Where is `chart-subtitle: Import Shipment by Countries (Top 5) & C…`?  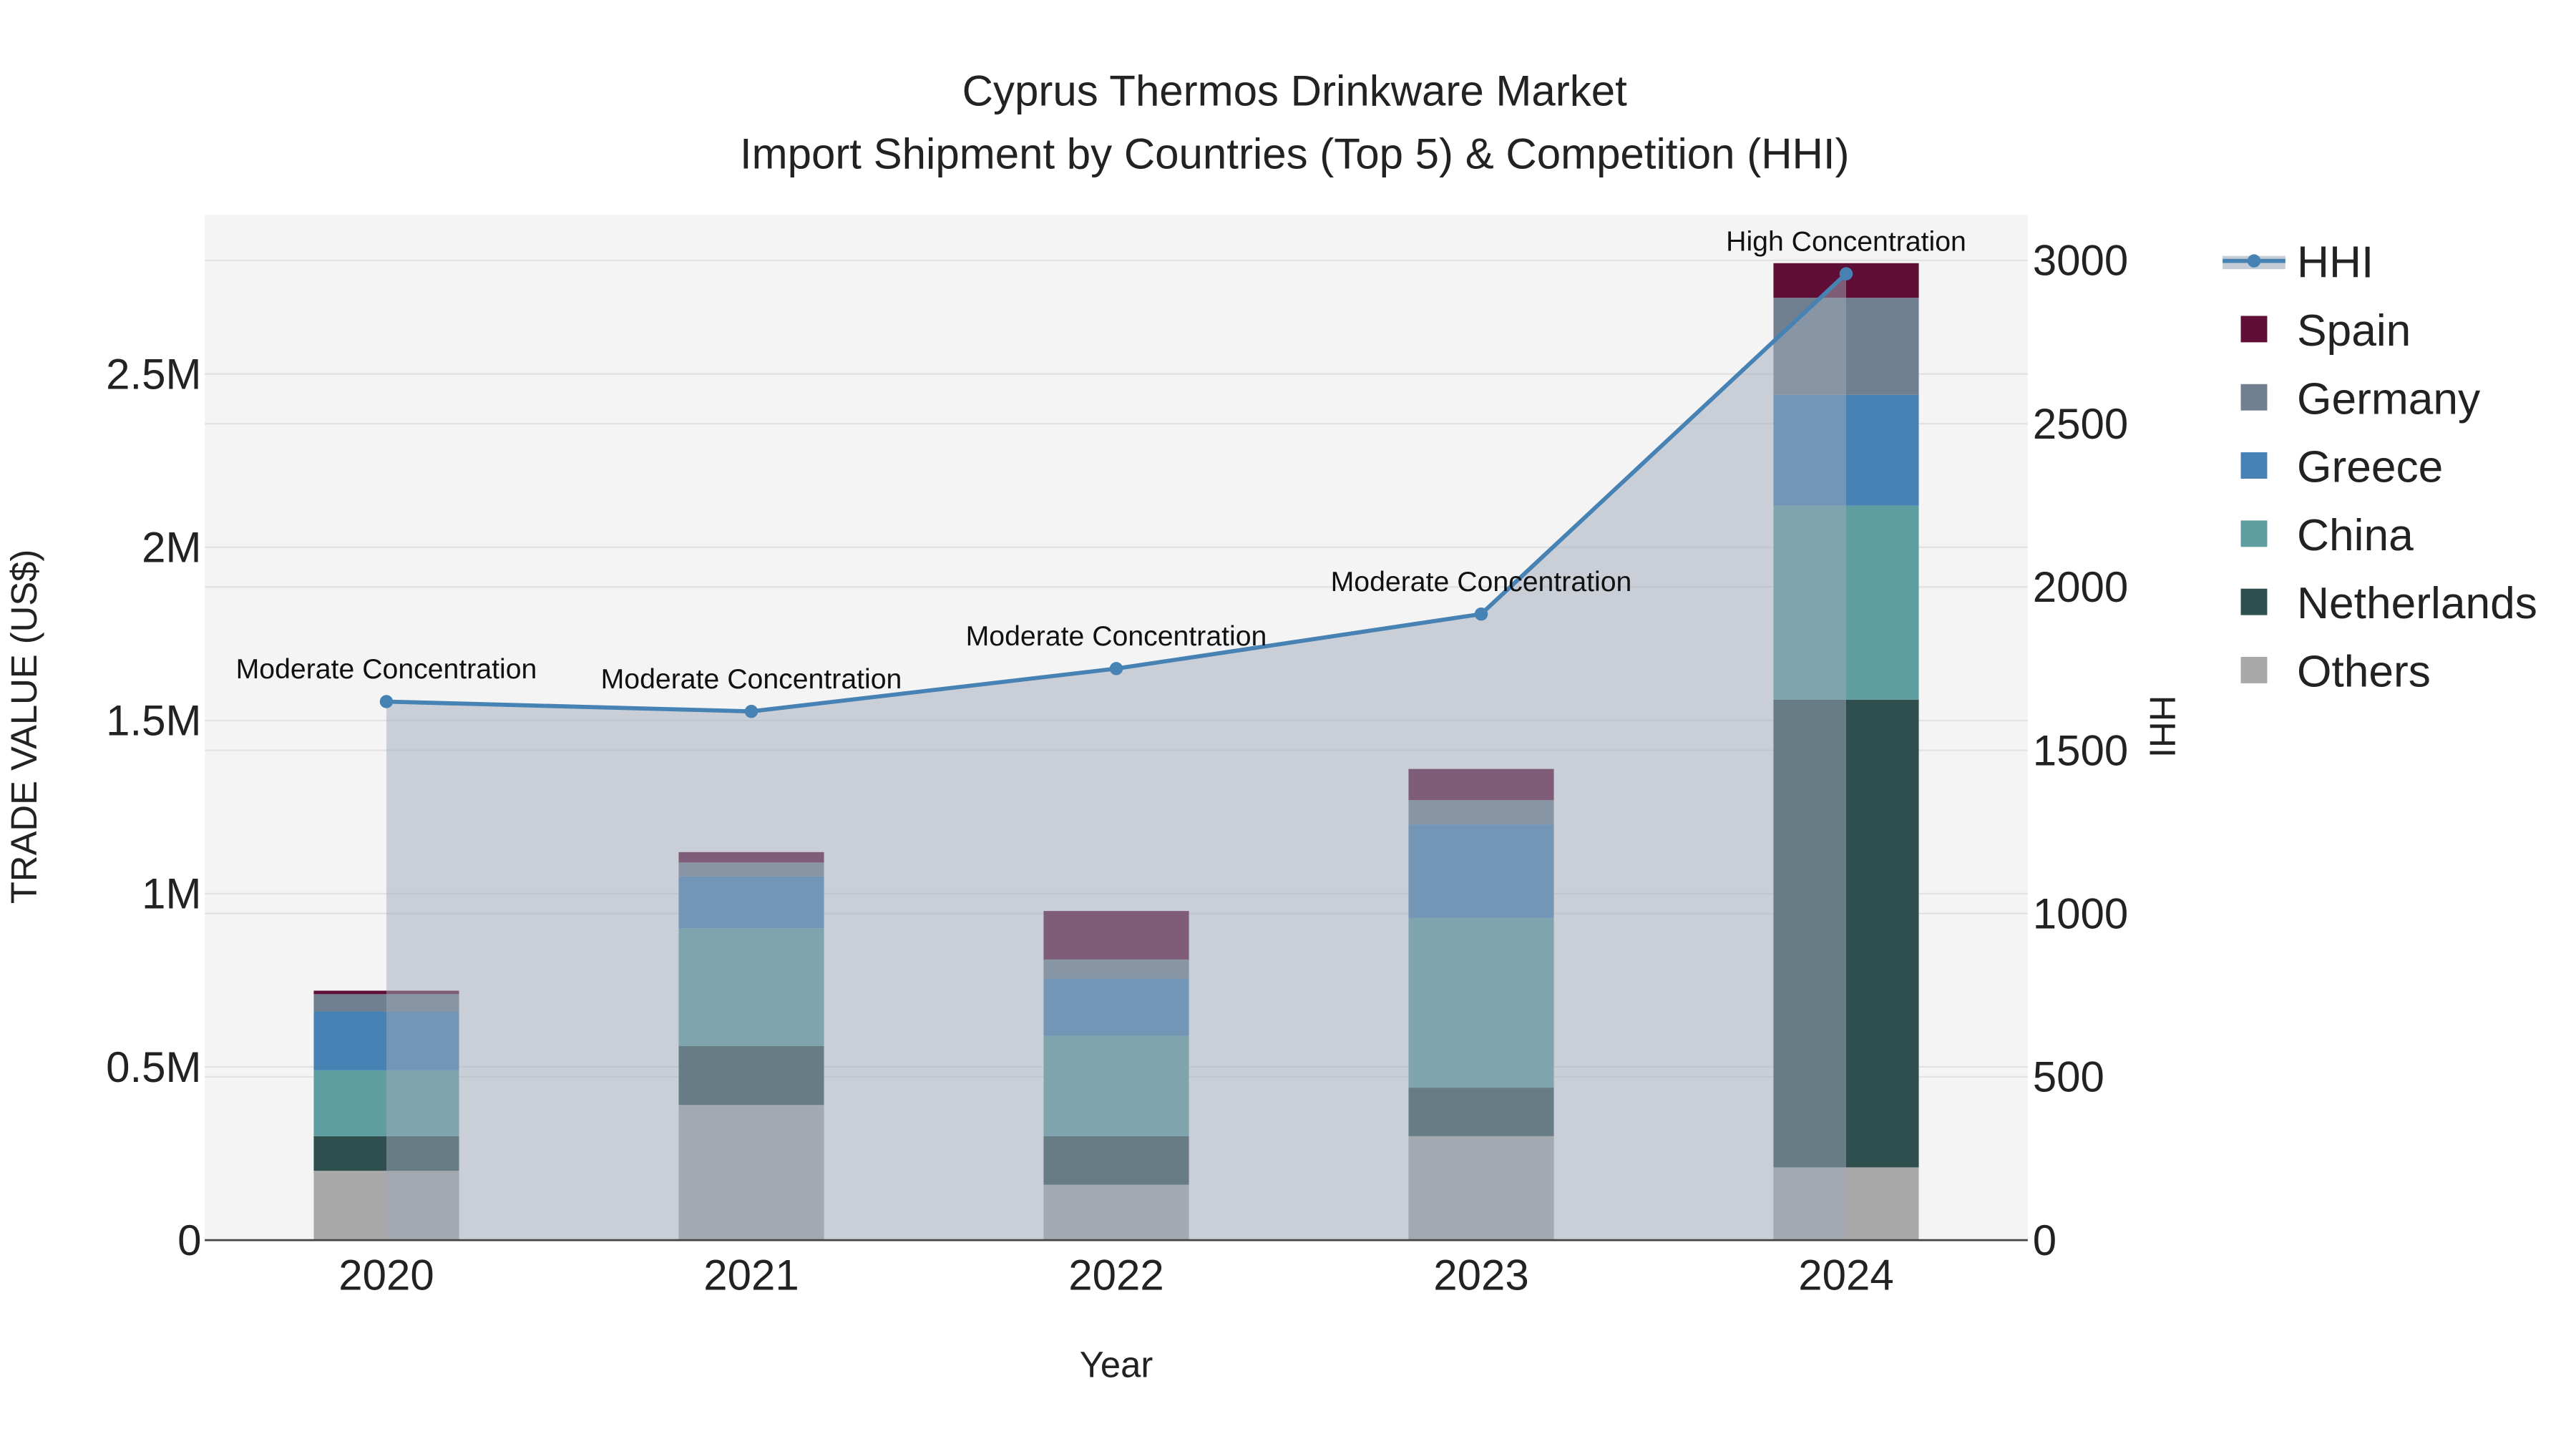
chart-subtitle: Import Shipment by Countries (Top 5) & C… is located at coordinates (1295, 153).